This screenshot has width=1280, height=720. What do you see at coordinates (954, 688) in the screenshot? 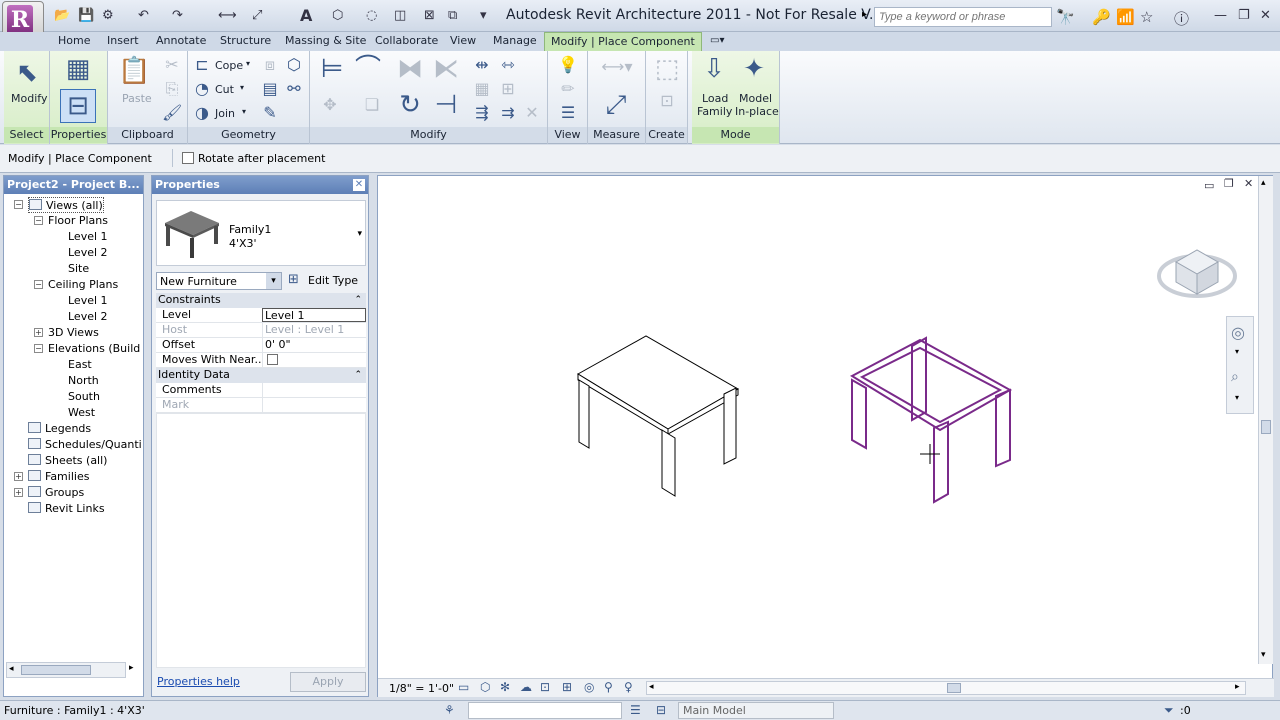
I see `canvas-hscroll-thumb` at bounding box center [954, 688].